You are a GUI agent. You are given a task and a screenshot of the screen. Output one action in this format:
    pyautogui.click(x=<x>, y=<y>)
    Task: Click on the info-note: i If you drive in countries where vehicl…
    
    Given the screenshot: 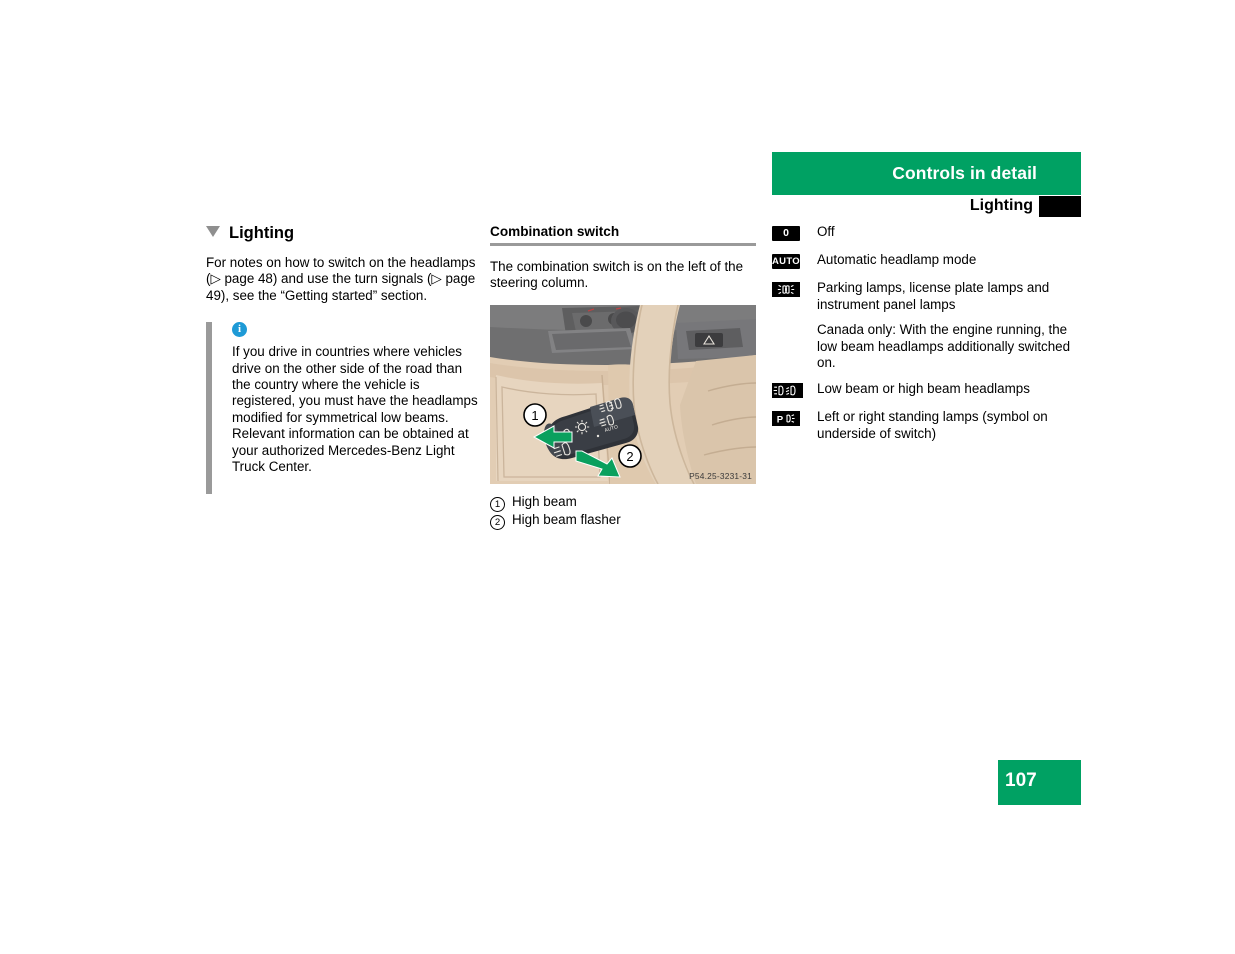 What is the action you would take?
    pyautogui.click(x=342, y=408)
    